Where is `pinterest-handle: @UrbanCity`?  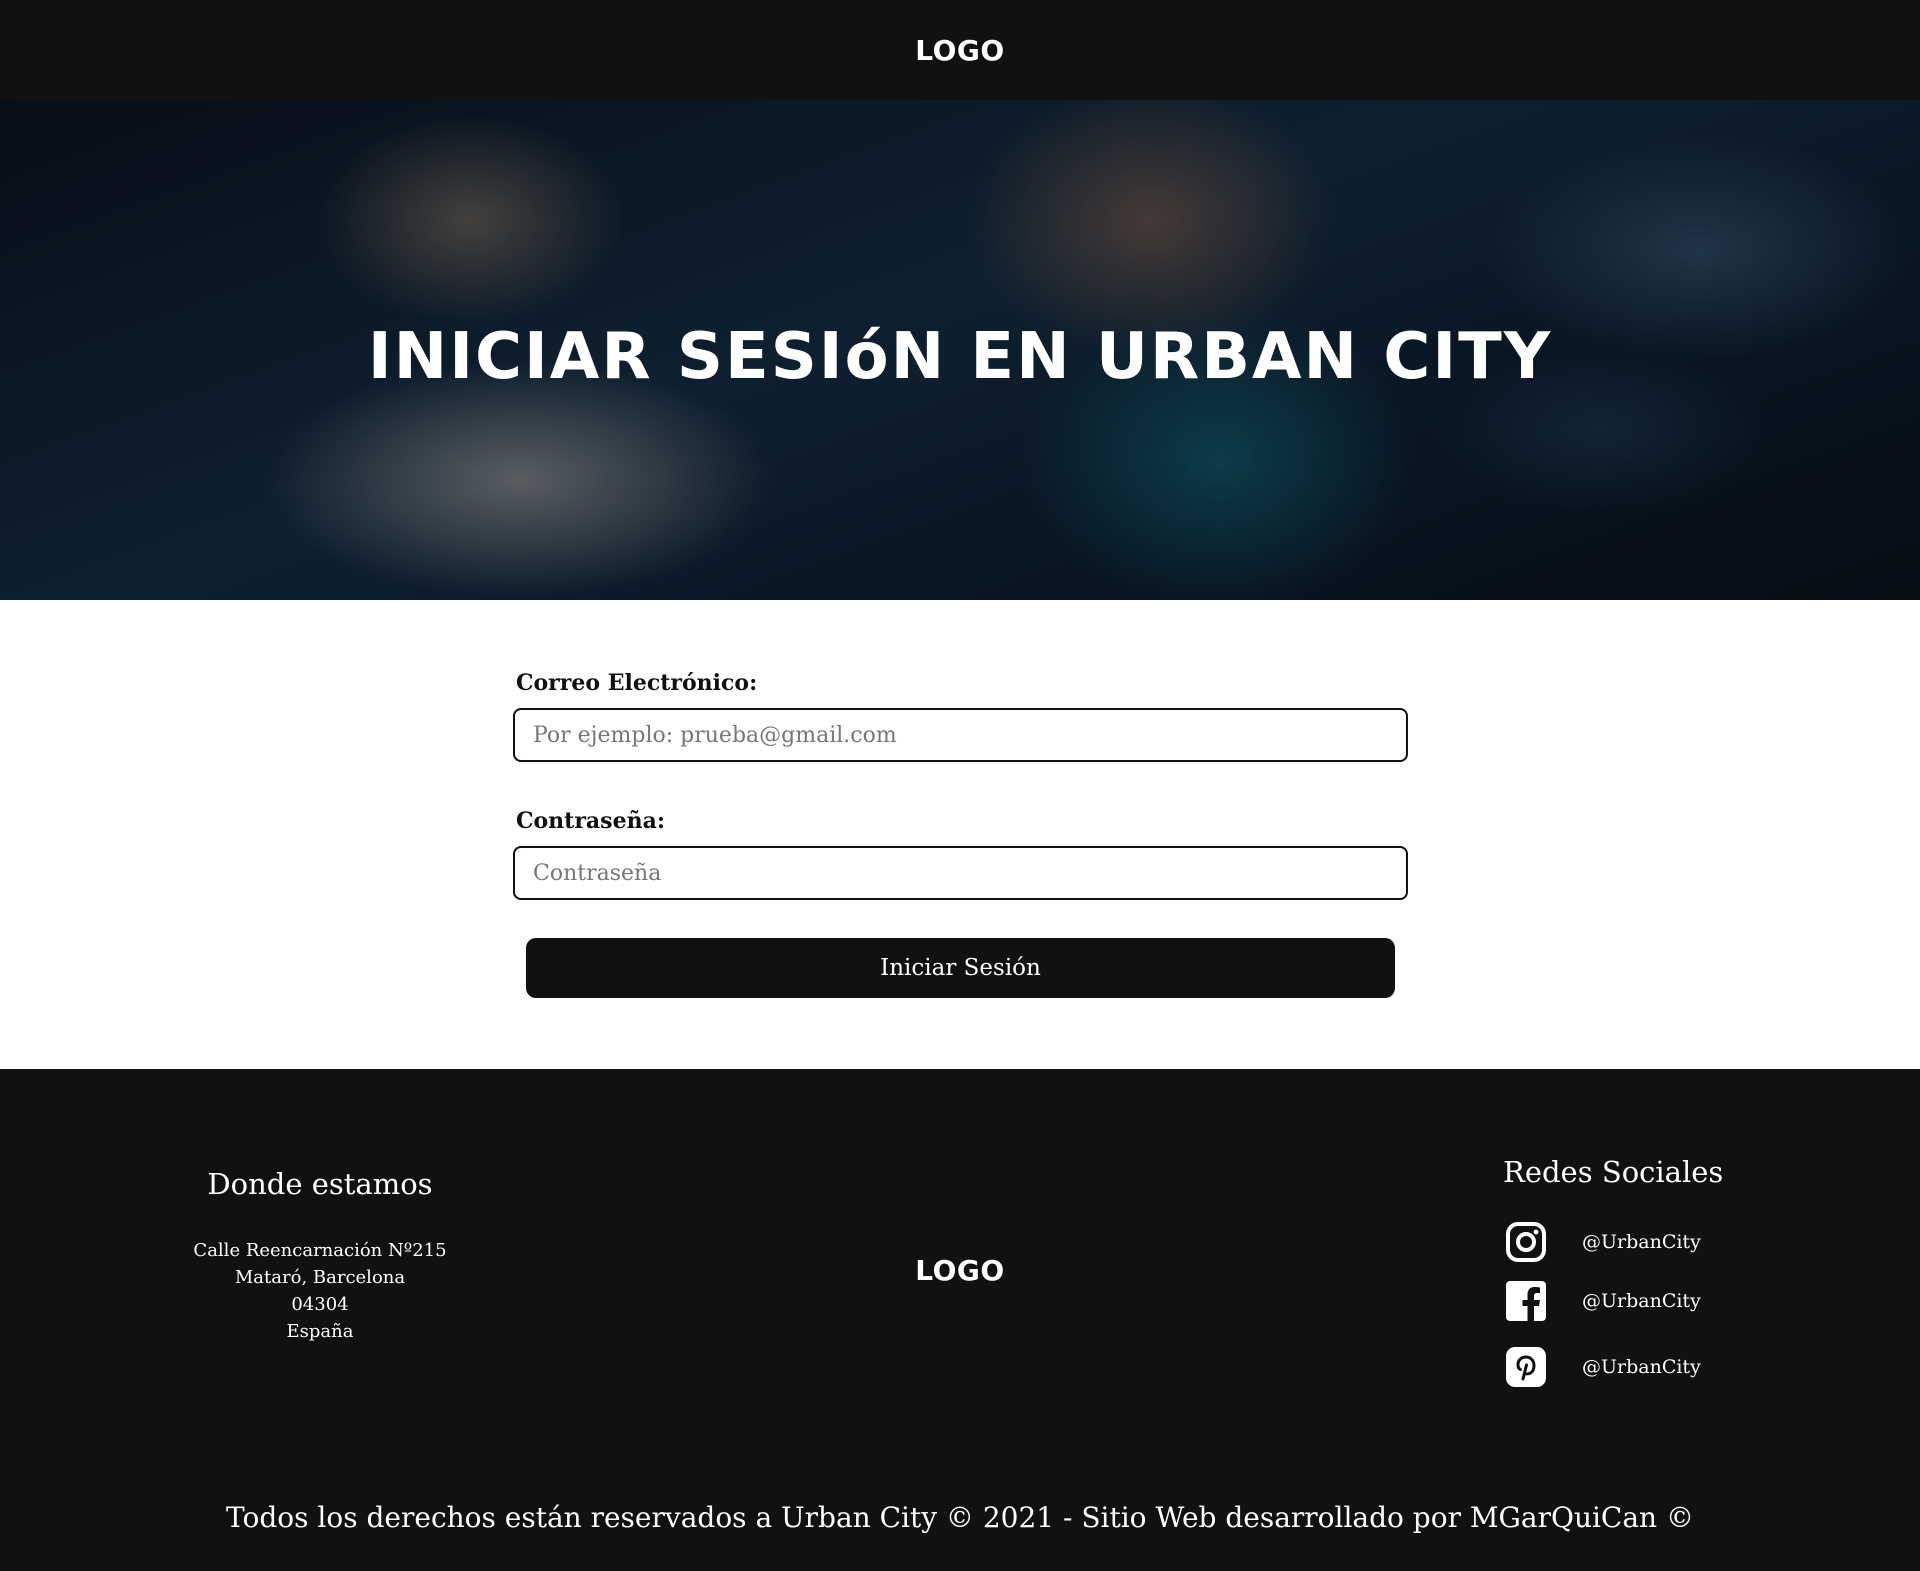 pinterest-handle: @UrbanCity is located at coordinates (1641, 1367).